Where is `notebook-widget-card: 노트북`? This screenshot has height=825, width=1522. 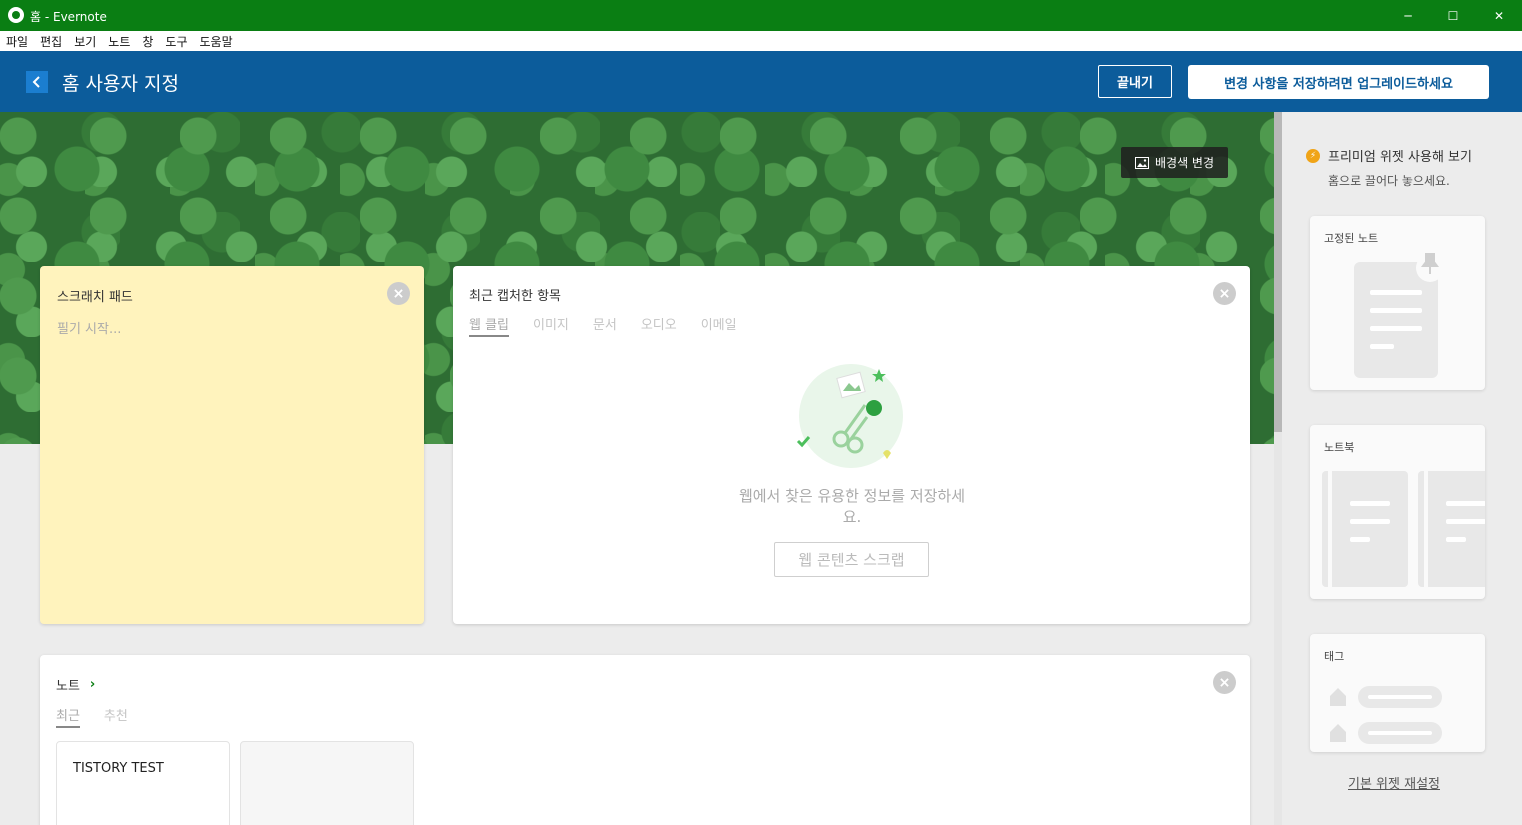 notebook-widget-card: 노트북 is located at coordinates (1397, 512).